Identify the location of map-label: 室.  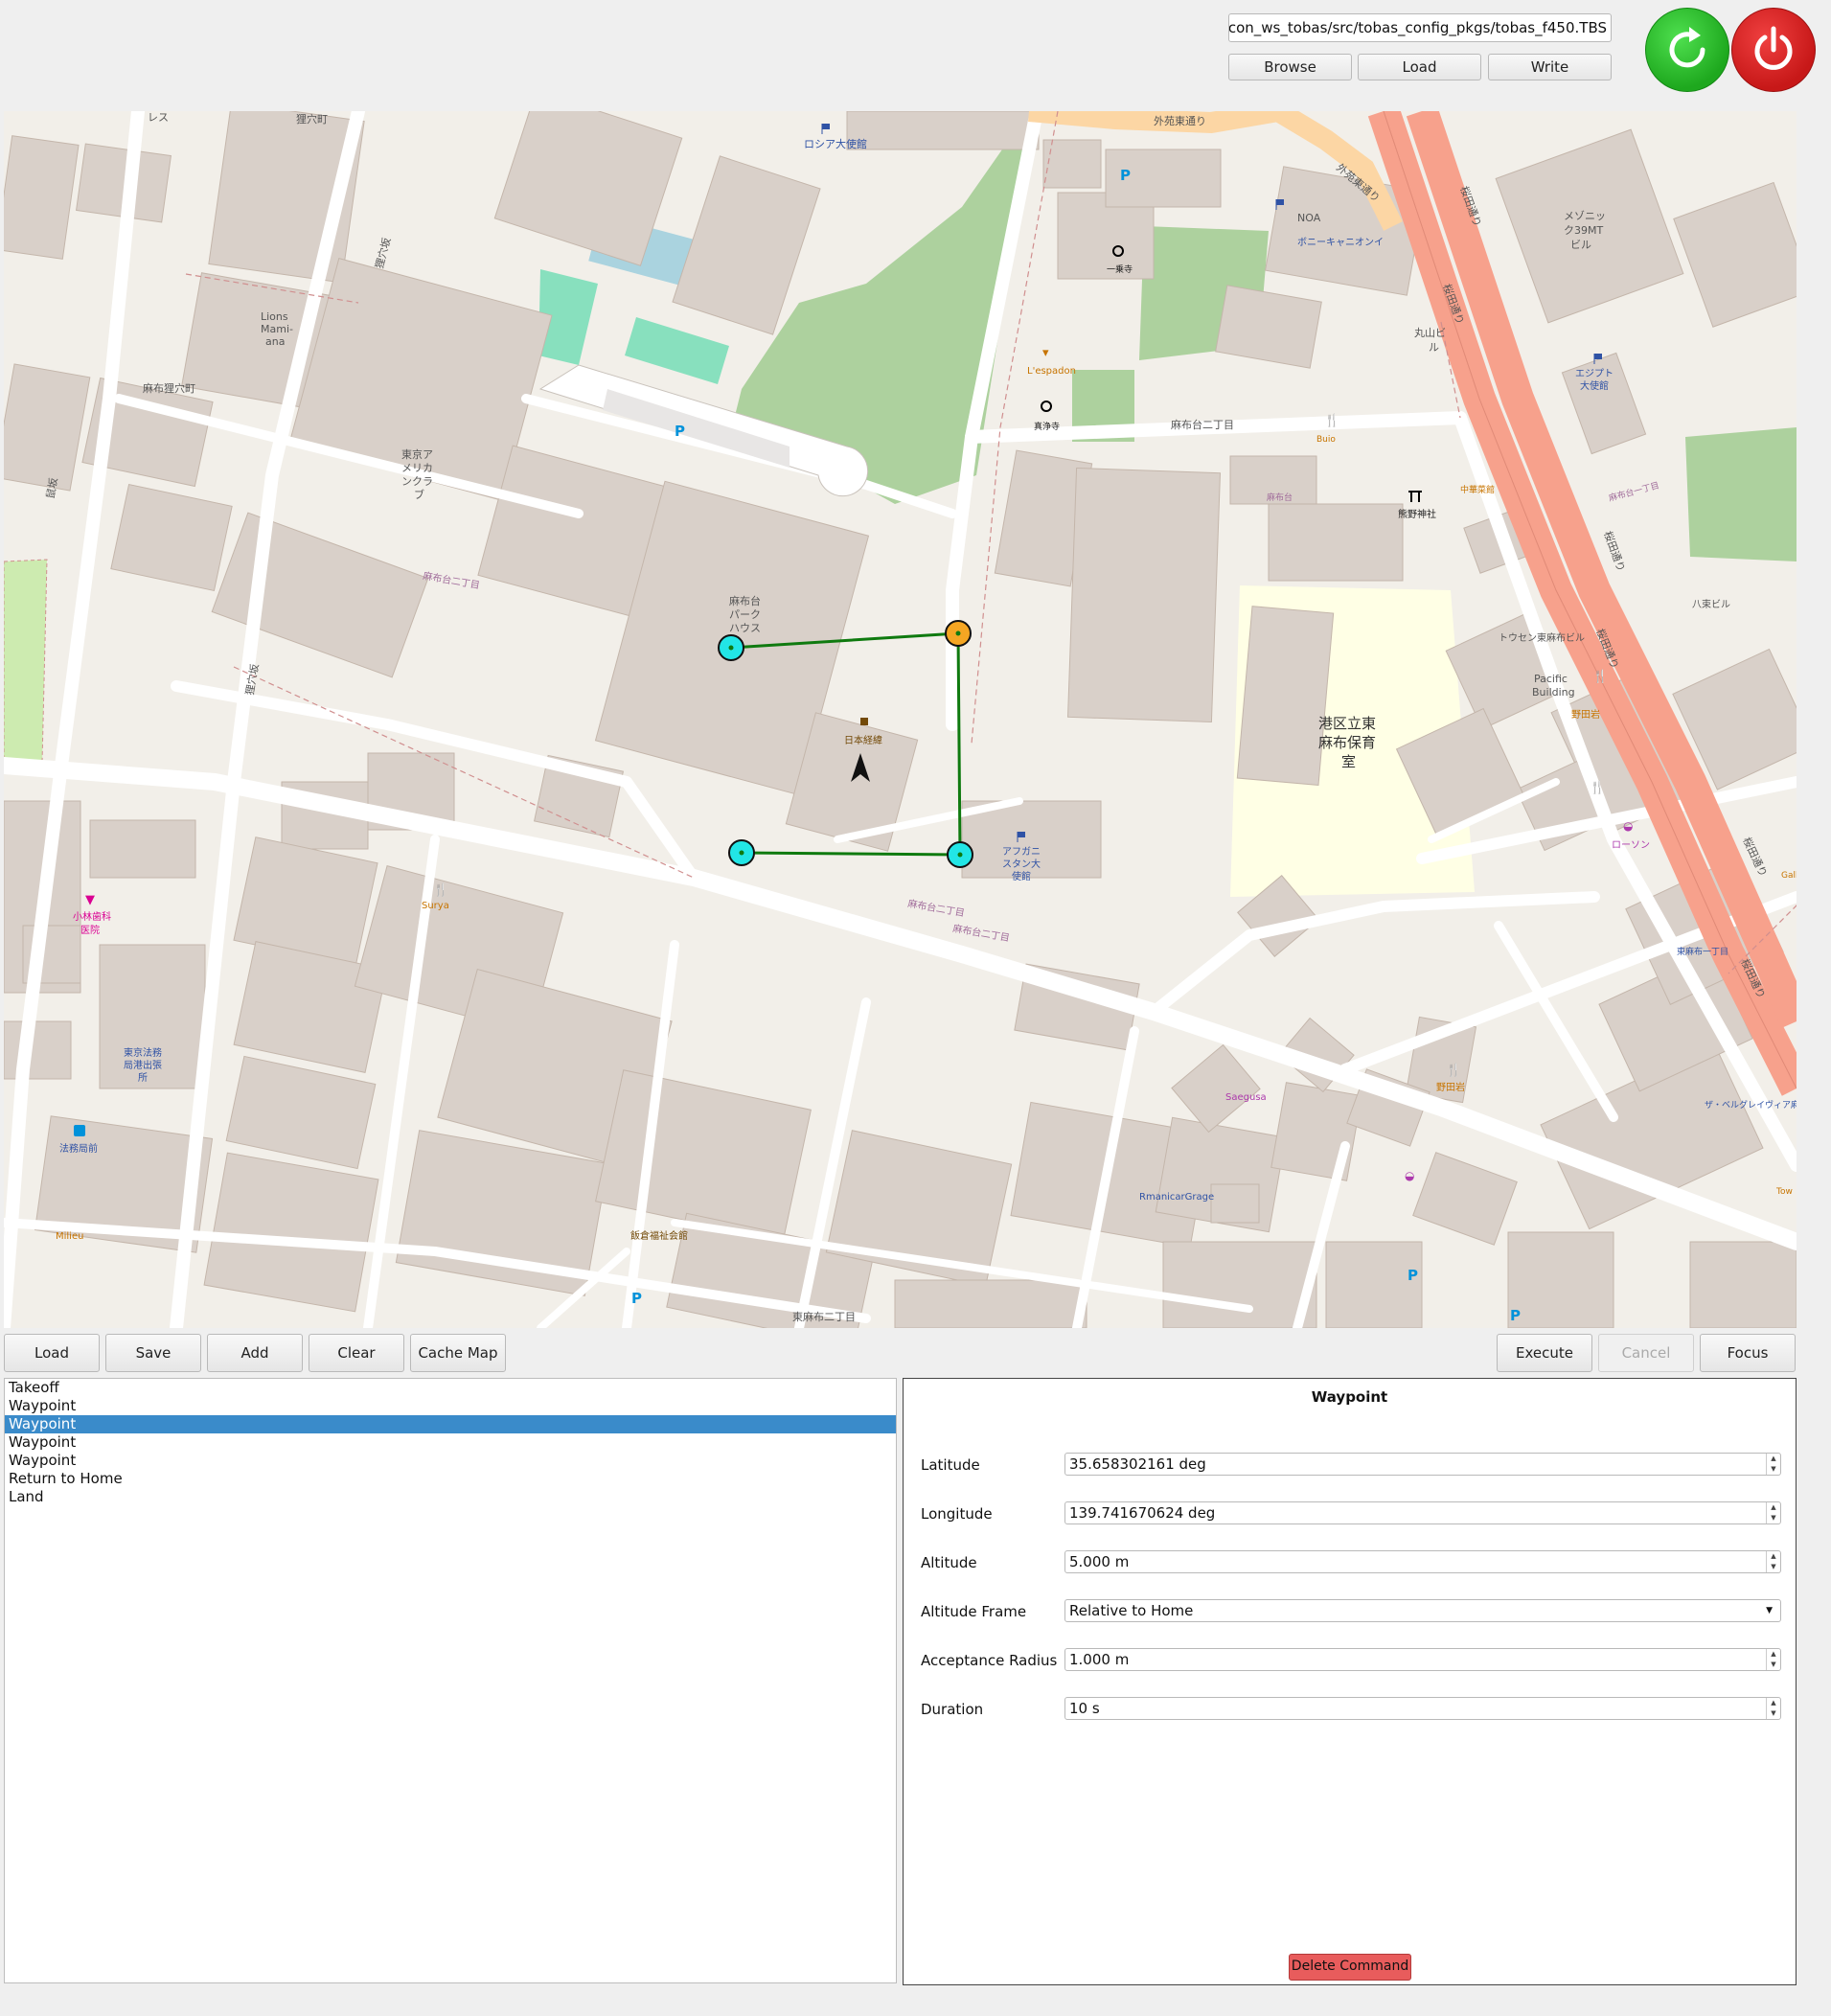
(1348, 761).